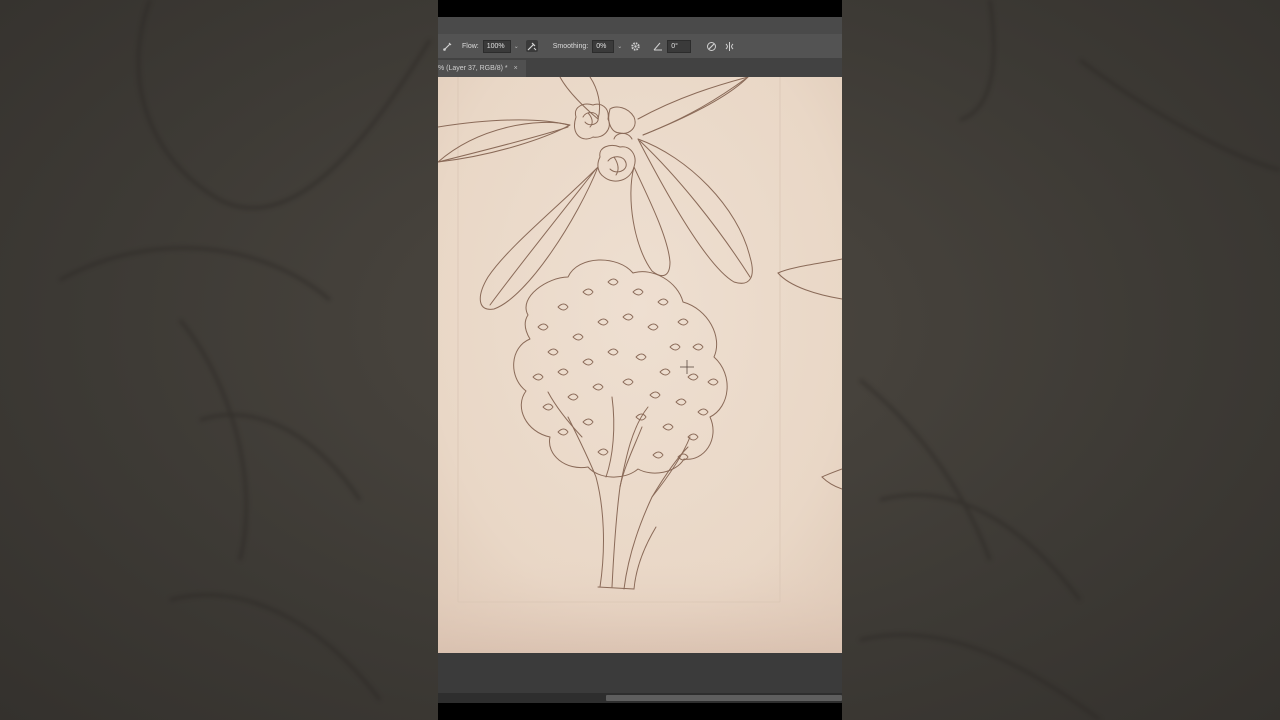 The height and width of the screenshot is (720, 1280). I want to click on smoothing-input: 0%, so click(603, 46).